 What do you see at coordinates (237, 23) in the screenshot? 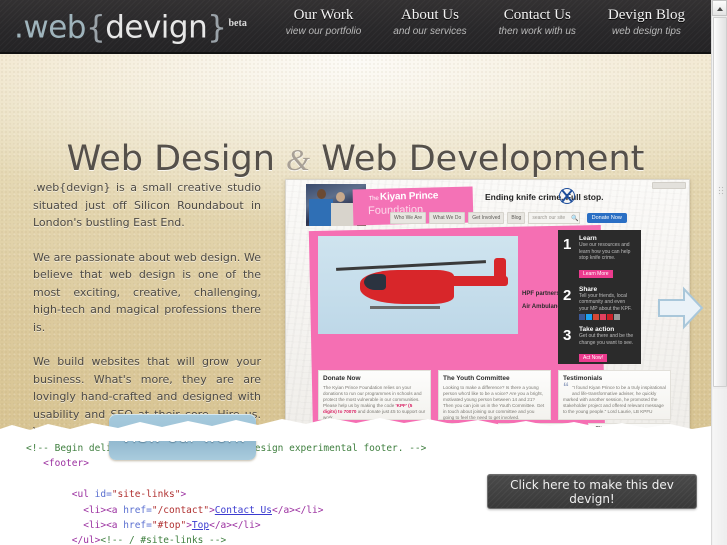
I see `logo-beta-badge: beta` at bounding box center [237, 23].